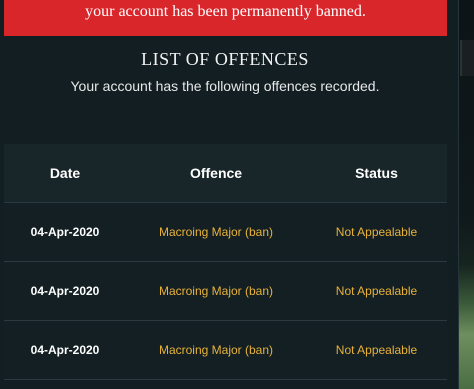  Describe the element at coordinates (376, 173) in the screenshot. I see `column-header-status: Status` at that location.